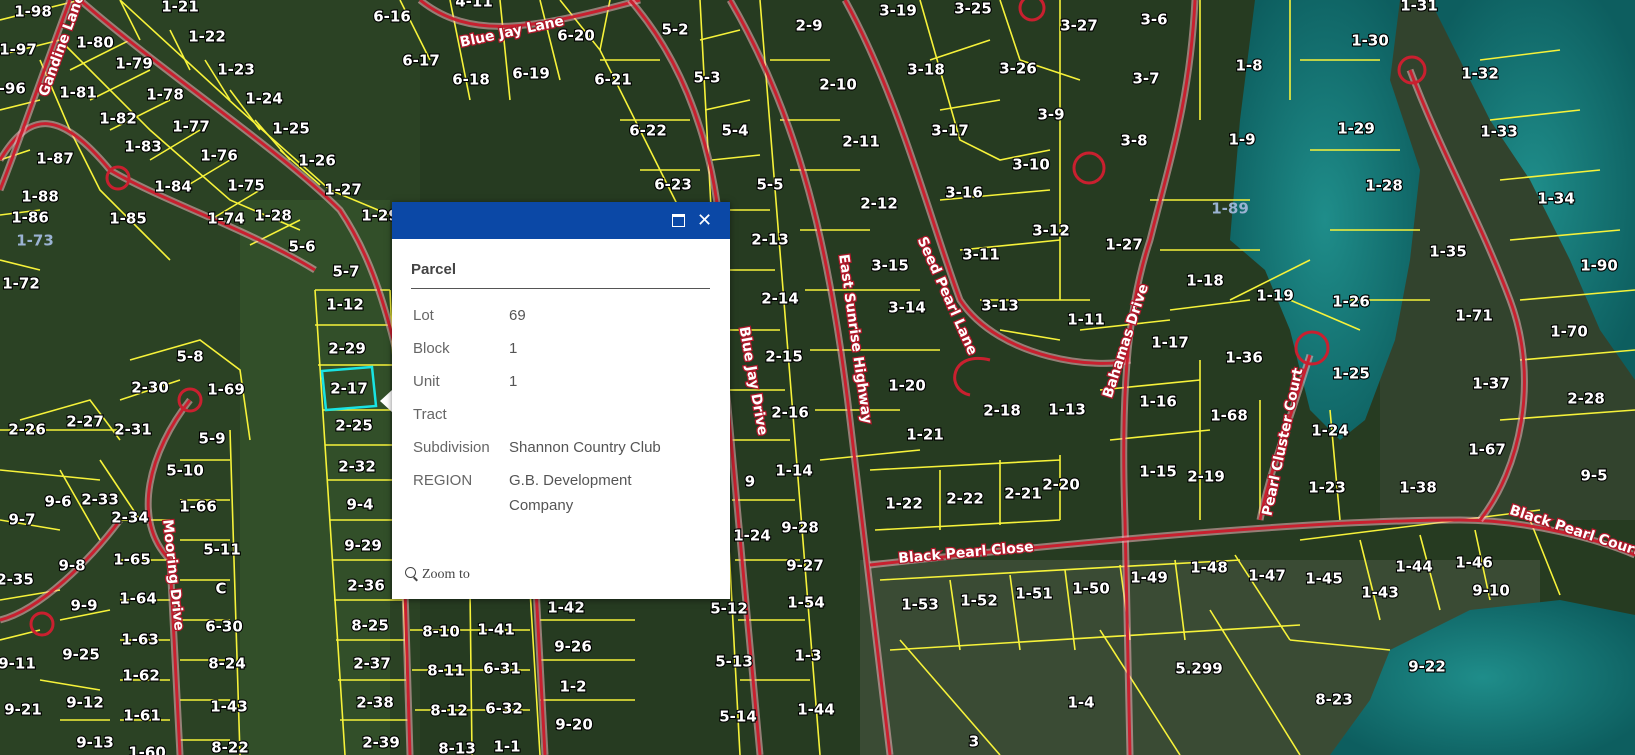 This screenshot has width=1635, height=755. Describe the element at coordinates (517, 315) in the screenshot. I see `attribute-value: 69` at that location.